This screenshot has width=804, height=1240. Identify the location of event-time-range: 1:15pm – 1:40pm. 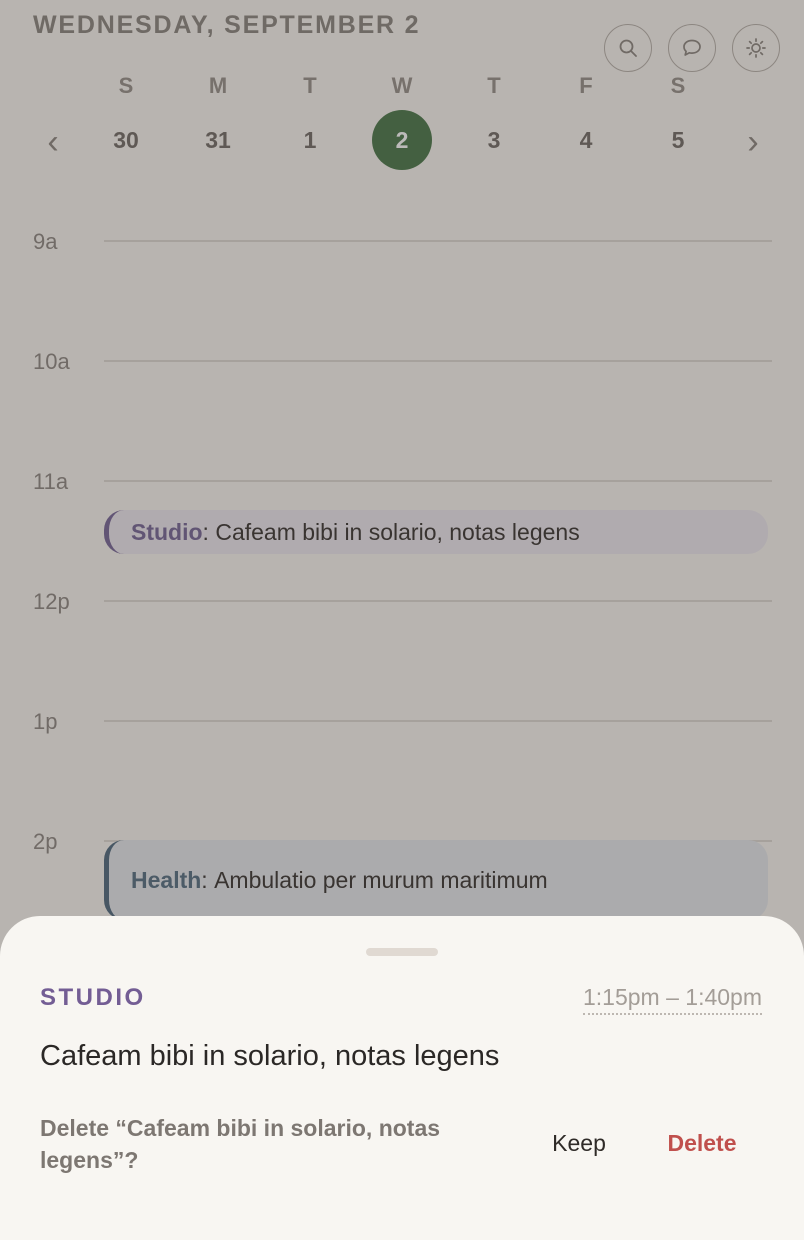
(672, 999).